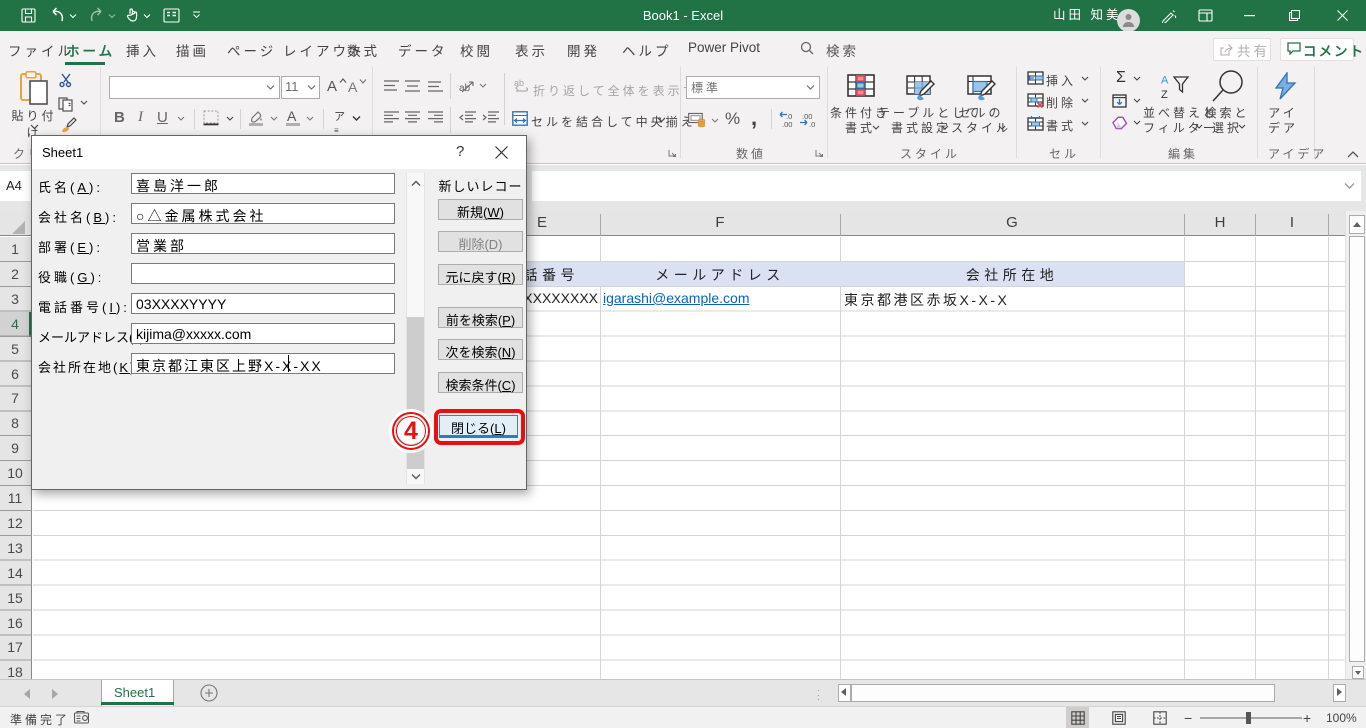 The width and height of the screenshot is (1366, 728). What do you see at coordinates (1165, 81) in the screenshot?
I see `svg-text: A` at bounding box center [1165, 81].